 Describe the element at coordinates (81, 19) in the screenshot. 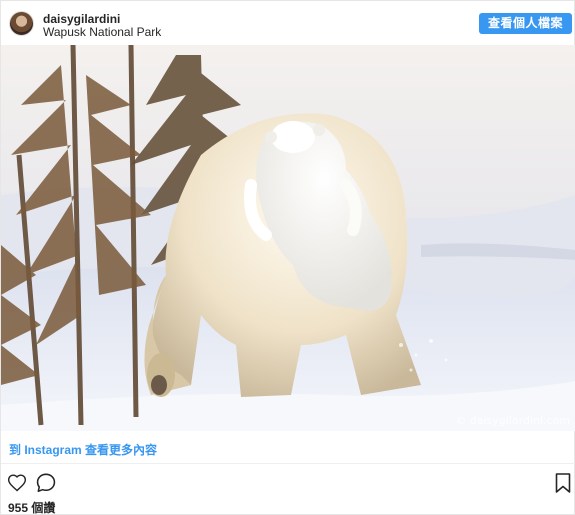

I see `username: daisygilardini` at that location.